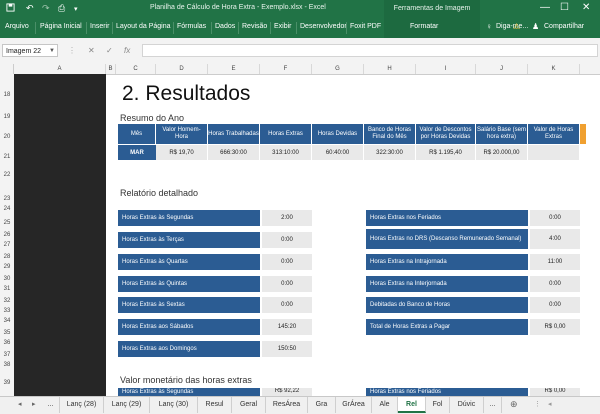 The width and height of the screenshot is (600, 414). Describe the element at coordinates (7, 69) in the screenshot. I see `select-all-button` at that location.